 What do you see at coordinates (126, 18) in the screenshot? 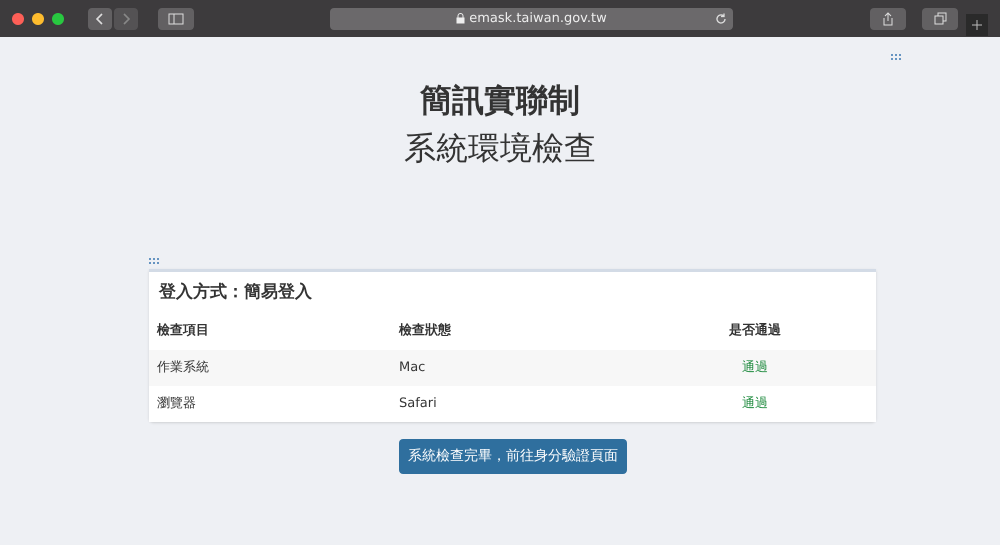
I see `chevron-right-icon` at bounding box center [126, 18].